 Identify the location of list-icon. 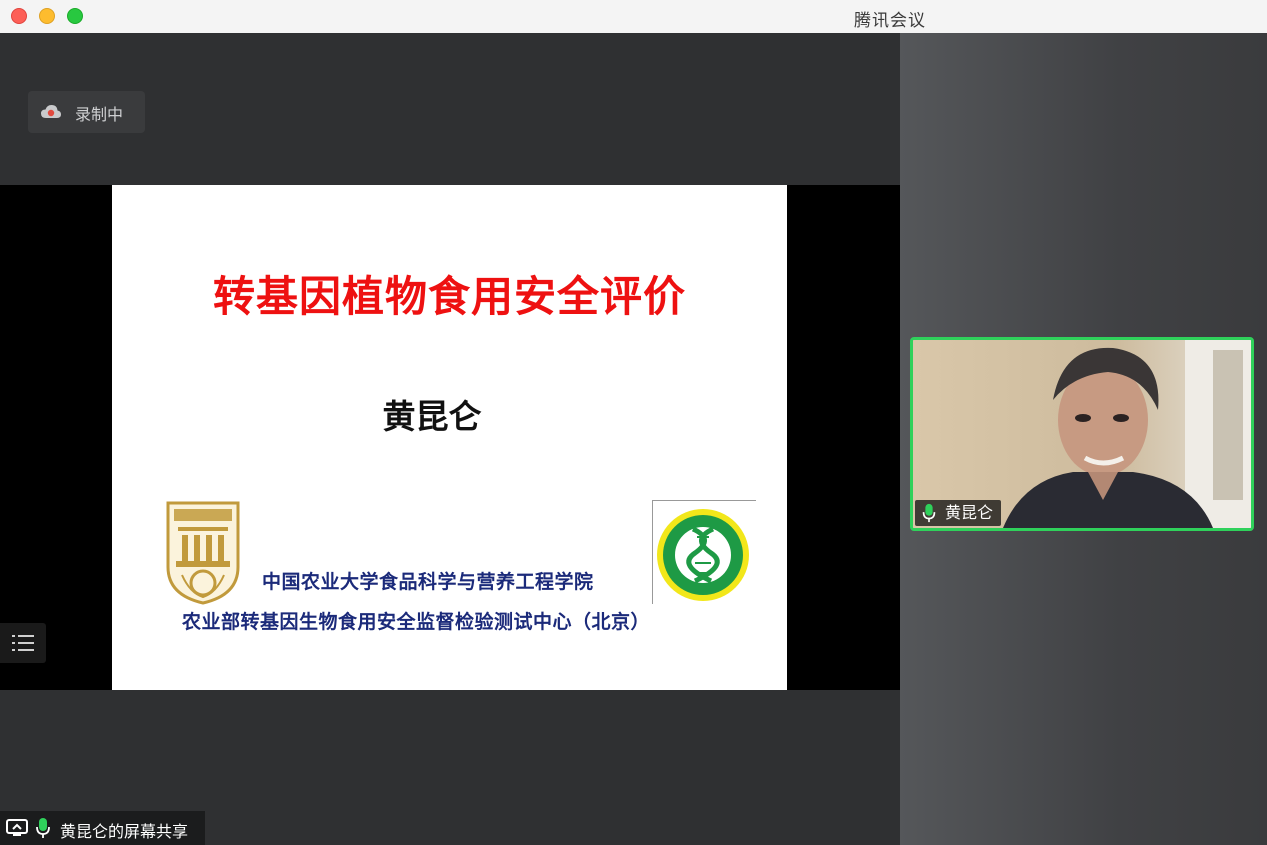
(23, 643).